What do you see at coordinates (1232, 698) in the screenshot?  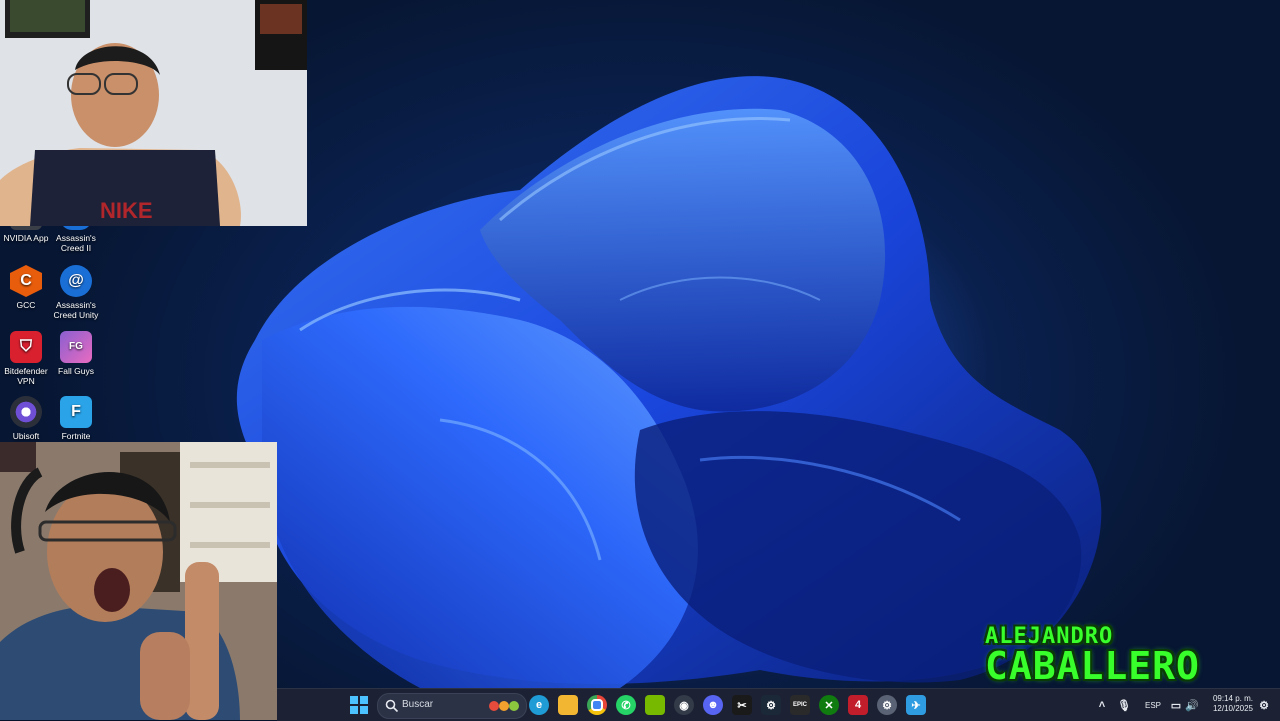 I see `clock-time: 09:14 p. m.` at bounding box center [1232, 698].